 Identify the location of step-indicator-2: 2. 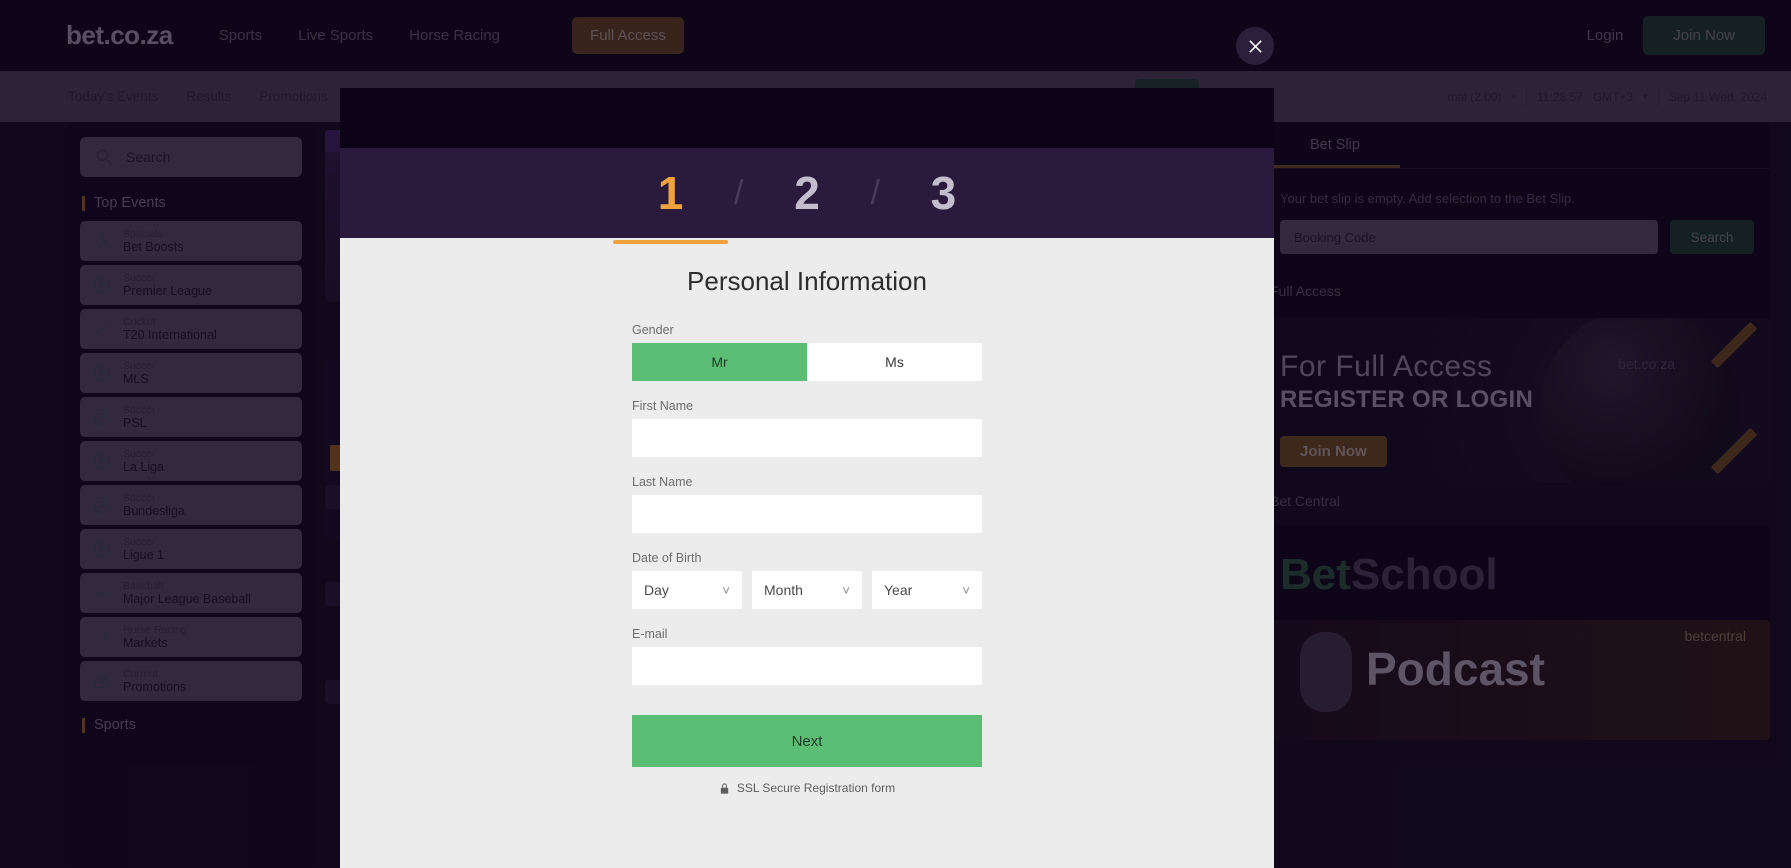
(807, 193).